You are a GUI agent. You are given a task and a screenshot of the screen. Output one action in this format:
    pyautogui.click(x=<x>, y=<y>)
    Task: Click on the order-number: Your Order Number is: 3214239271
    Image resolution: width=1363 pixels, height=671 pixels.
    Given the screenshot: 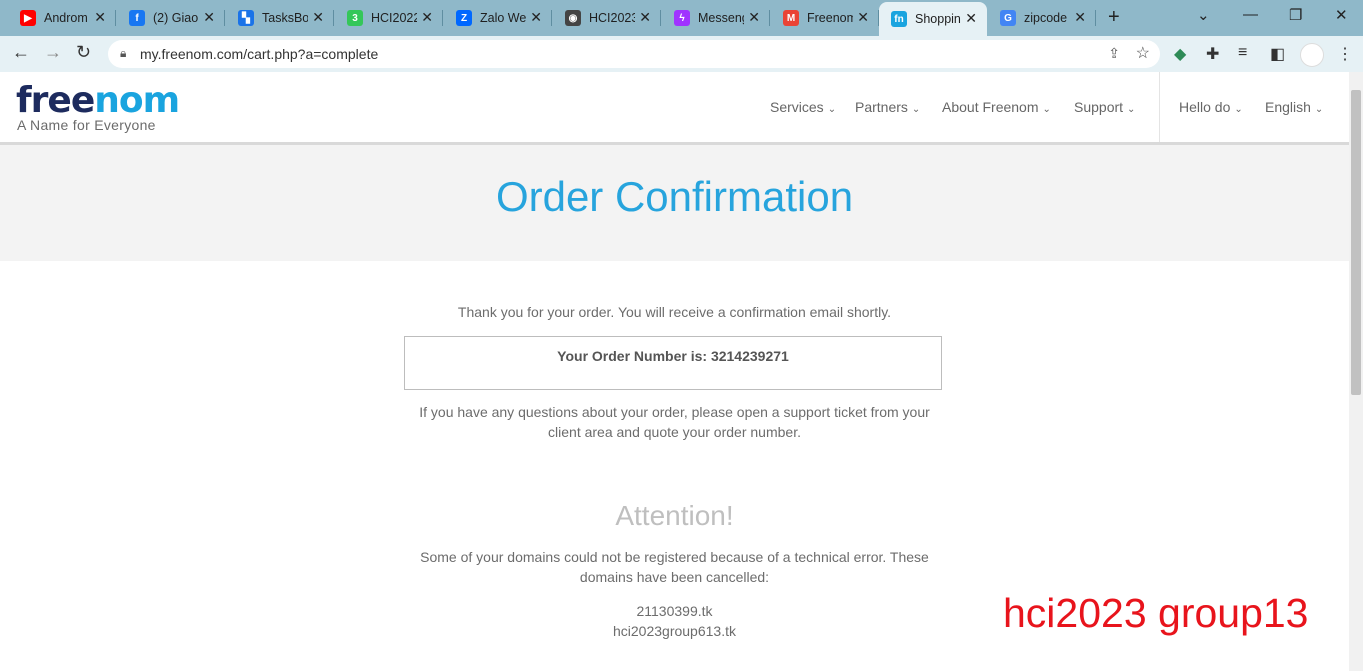 What is the action you would take?
    pyautogui.click(x=673, y=356)
    